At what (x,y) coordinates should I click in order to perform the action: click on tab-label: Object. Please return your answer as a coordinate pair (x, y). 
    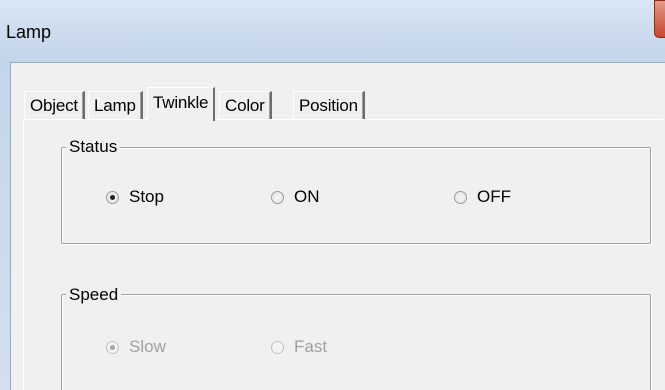
    Looking at the image, I should click on (54, 105).